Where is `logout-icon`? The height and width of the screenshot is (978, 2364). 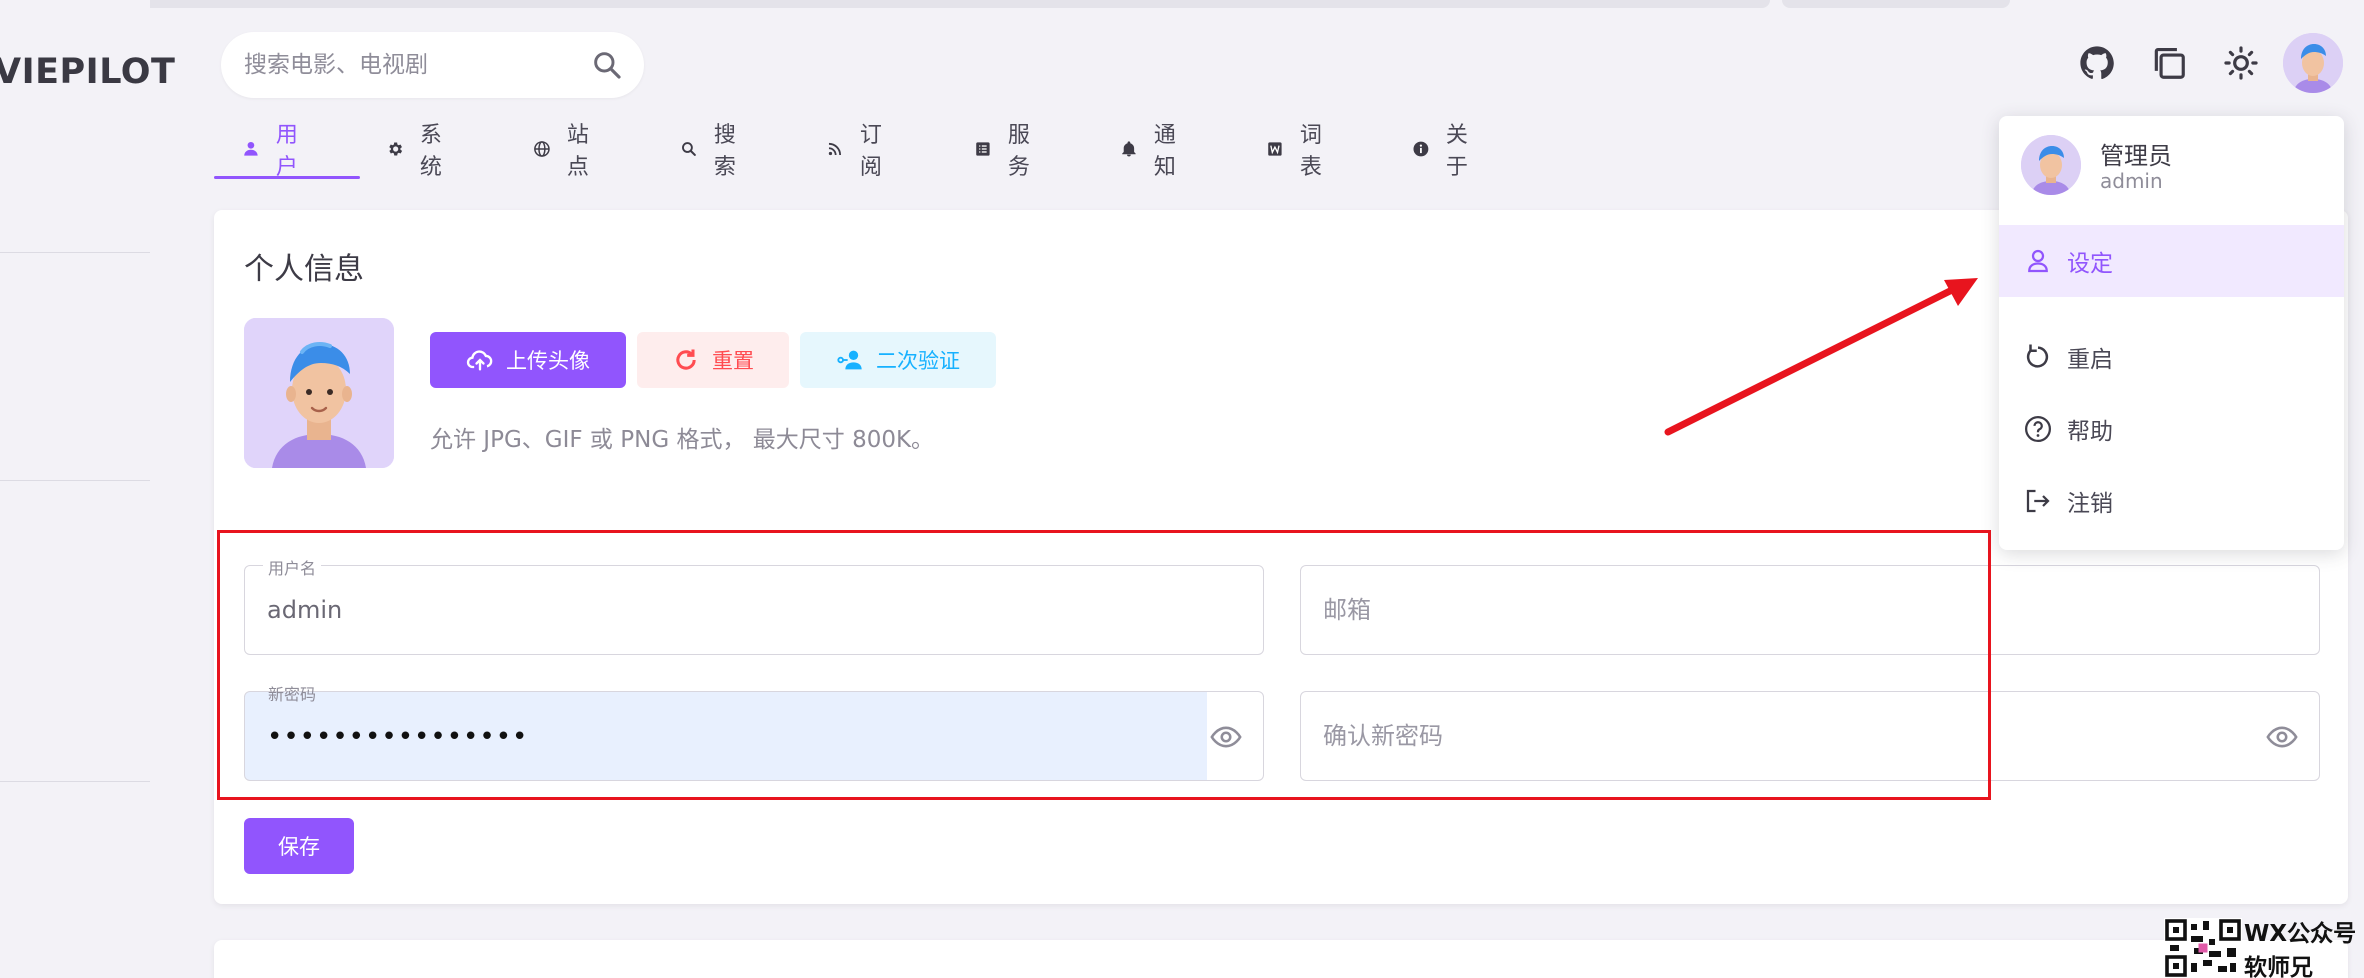 logout-icon is located at coordinates (2038, 501).